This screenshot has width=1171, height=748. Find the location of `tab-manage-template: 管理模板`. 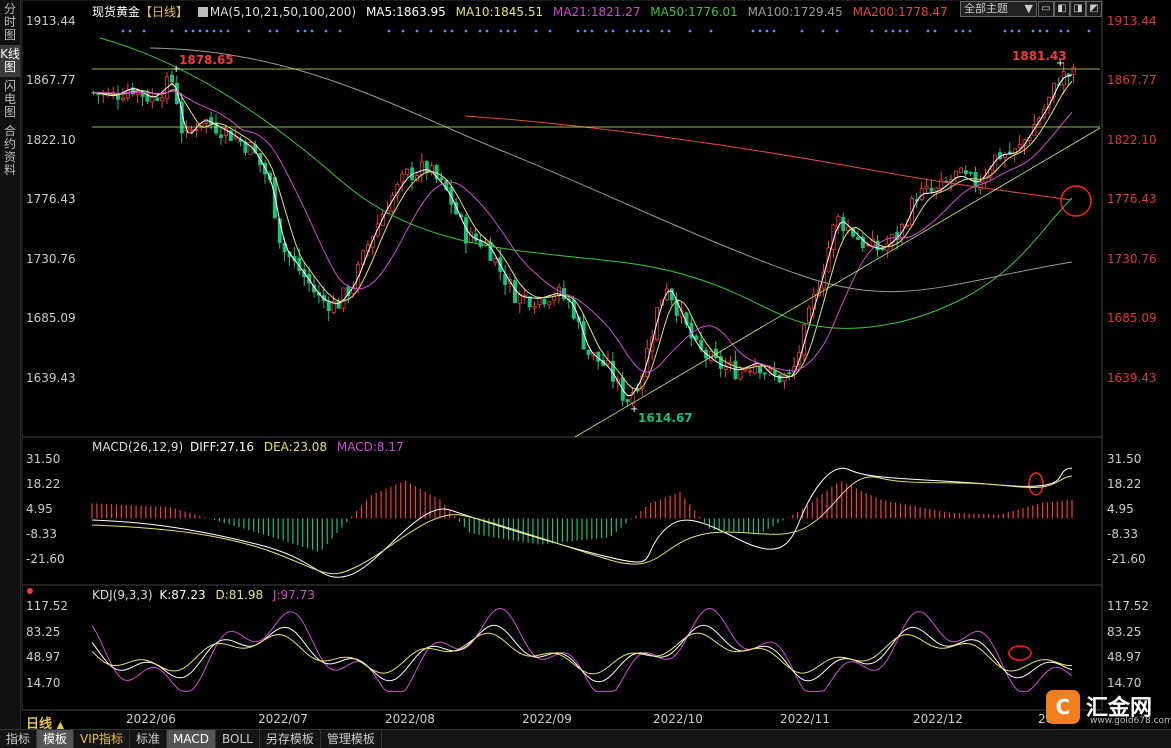

tab-manage-template: 管理模板 is located at coordinates (351, 739).